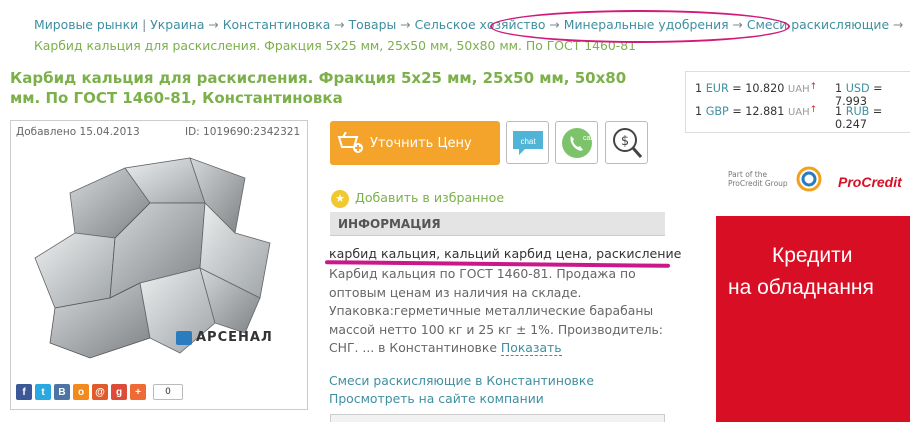 This screenshot has height=422, width=910. I want to click on ad-headline-line1: Кредити, so click(812, 255).